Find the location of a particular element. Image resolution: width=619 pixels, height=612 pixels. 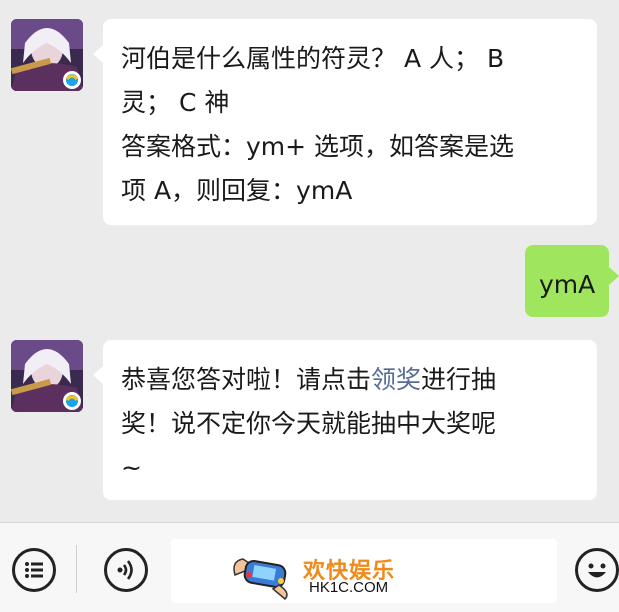

message-bubble-answer: ymA is located at coordinates (572, 281).